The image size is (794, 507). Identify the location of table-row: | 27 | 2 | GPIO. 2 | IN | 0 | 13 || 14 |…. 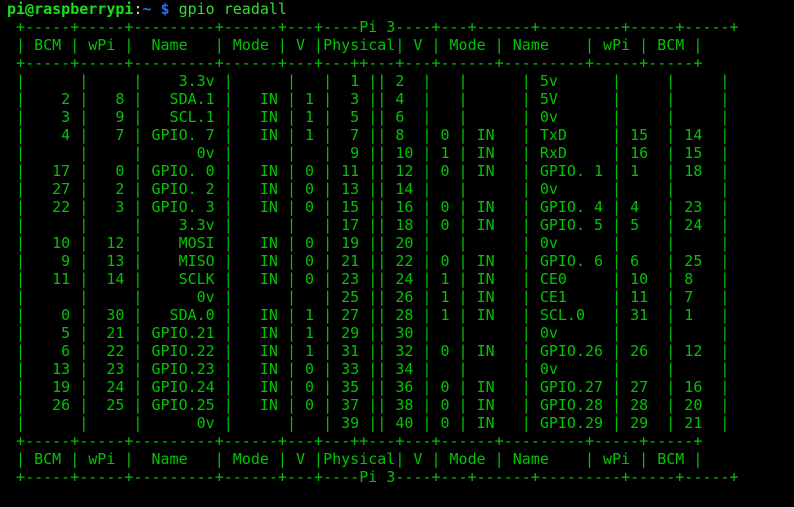
(368, 189).